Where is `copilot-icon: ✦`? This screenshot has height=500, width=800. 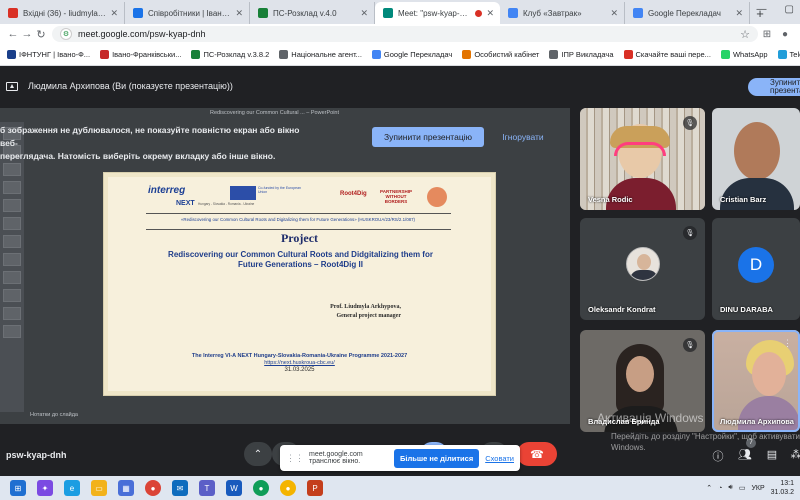
copilot-icon: ✦ is located at coordinates (45, 488).